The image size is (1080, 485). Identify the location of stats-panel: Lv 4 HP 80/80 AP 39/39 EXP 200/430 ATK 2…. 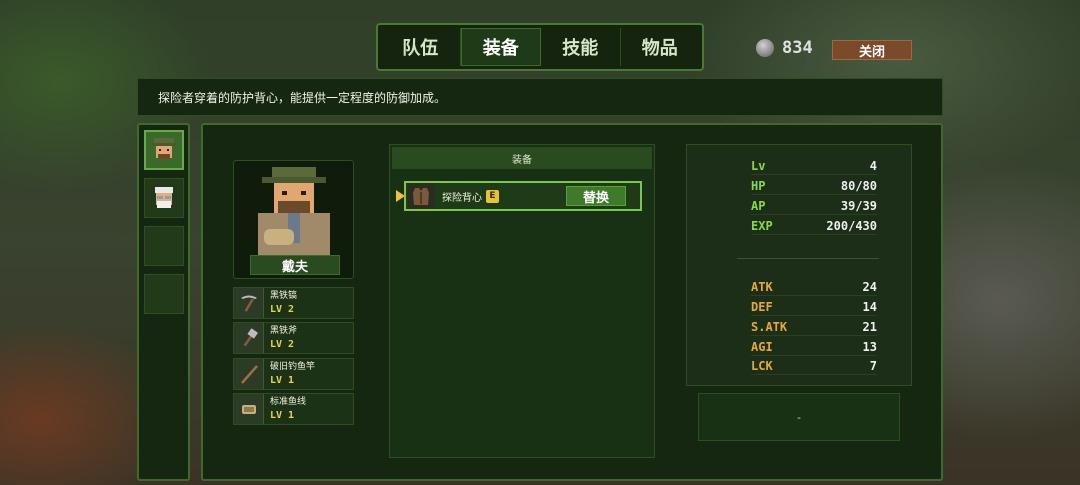
(799, 265).